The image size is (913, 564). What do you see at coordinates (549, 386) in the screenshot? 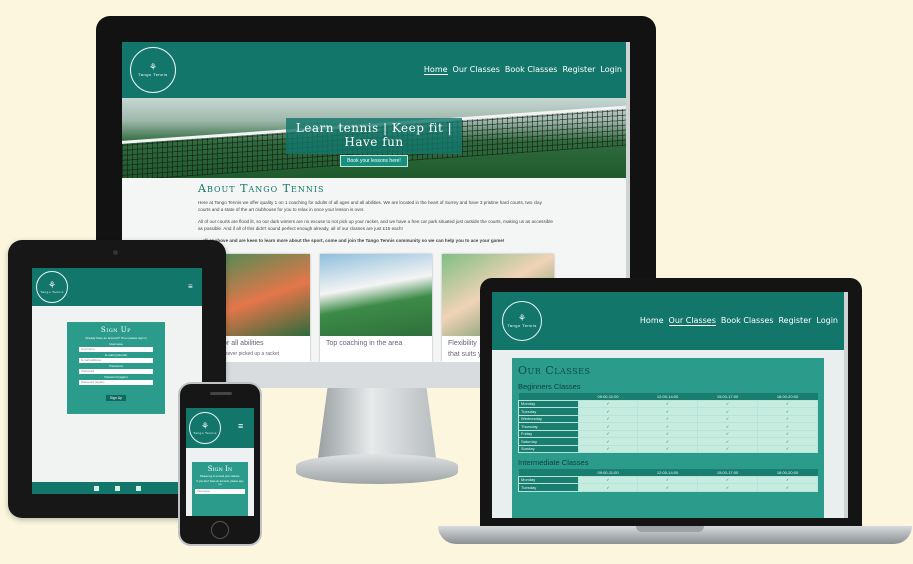
I see `section-title: Beginners Classes` at bounding box center [549, 386].